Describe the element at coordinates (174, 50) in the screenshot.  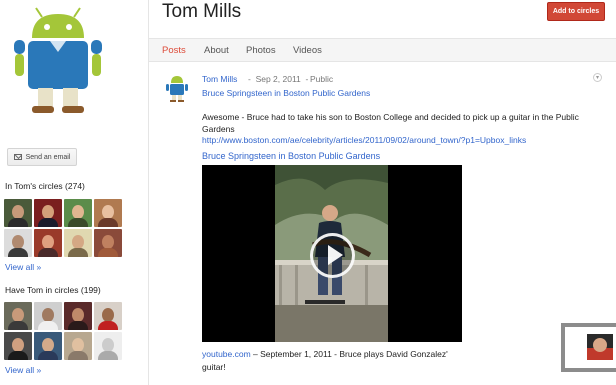
I see `tab-posts: Posts` at that location.